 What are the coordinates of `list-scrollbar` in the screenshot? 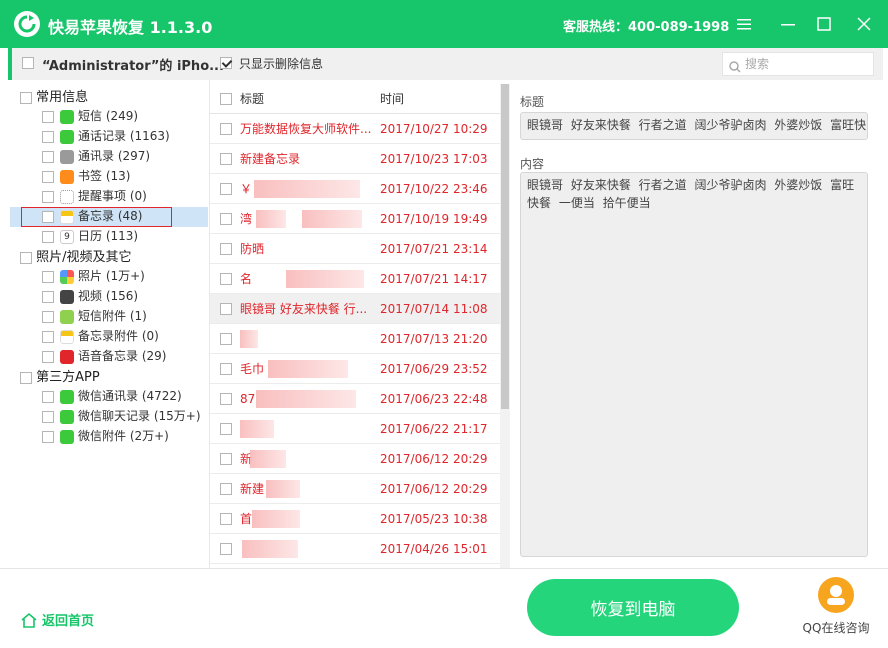 It's located at (505, 326).